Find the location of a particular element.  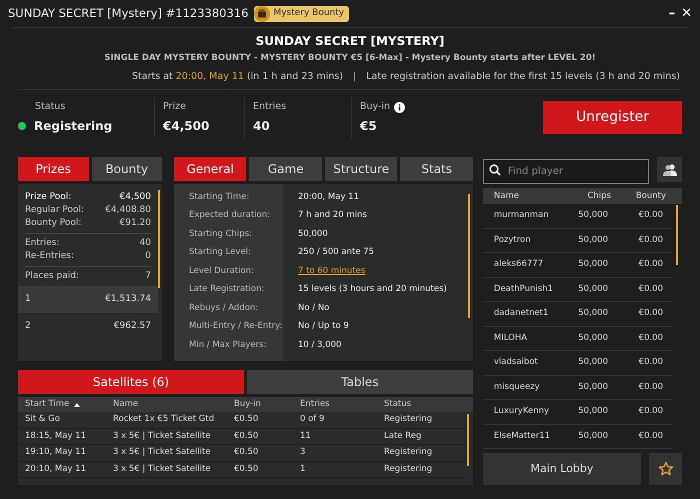

stat-label: Entries is located at coordinates (269, 107).